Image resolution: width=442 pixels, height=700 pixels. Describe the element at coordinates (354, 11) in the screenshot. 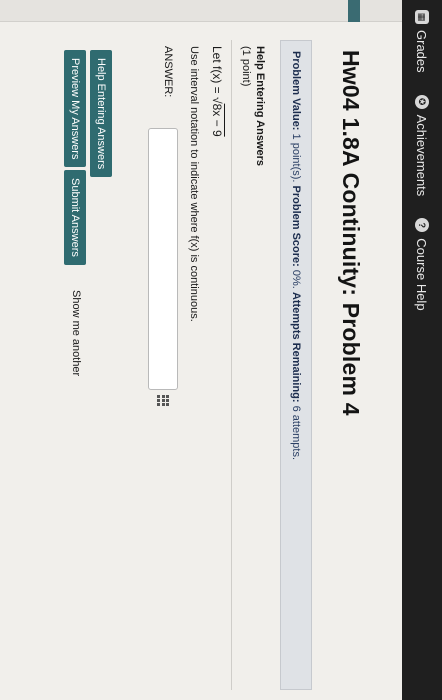

I see `sidebar-active-marker` at that location.